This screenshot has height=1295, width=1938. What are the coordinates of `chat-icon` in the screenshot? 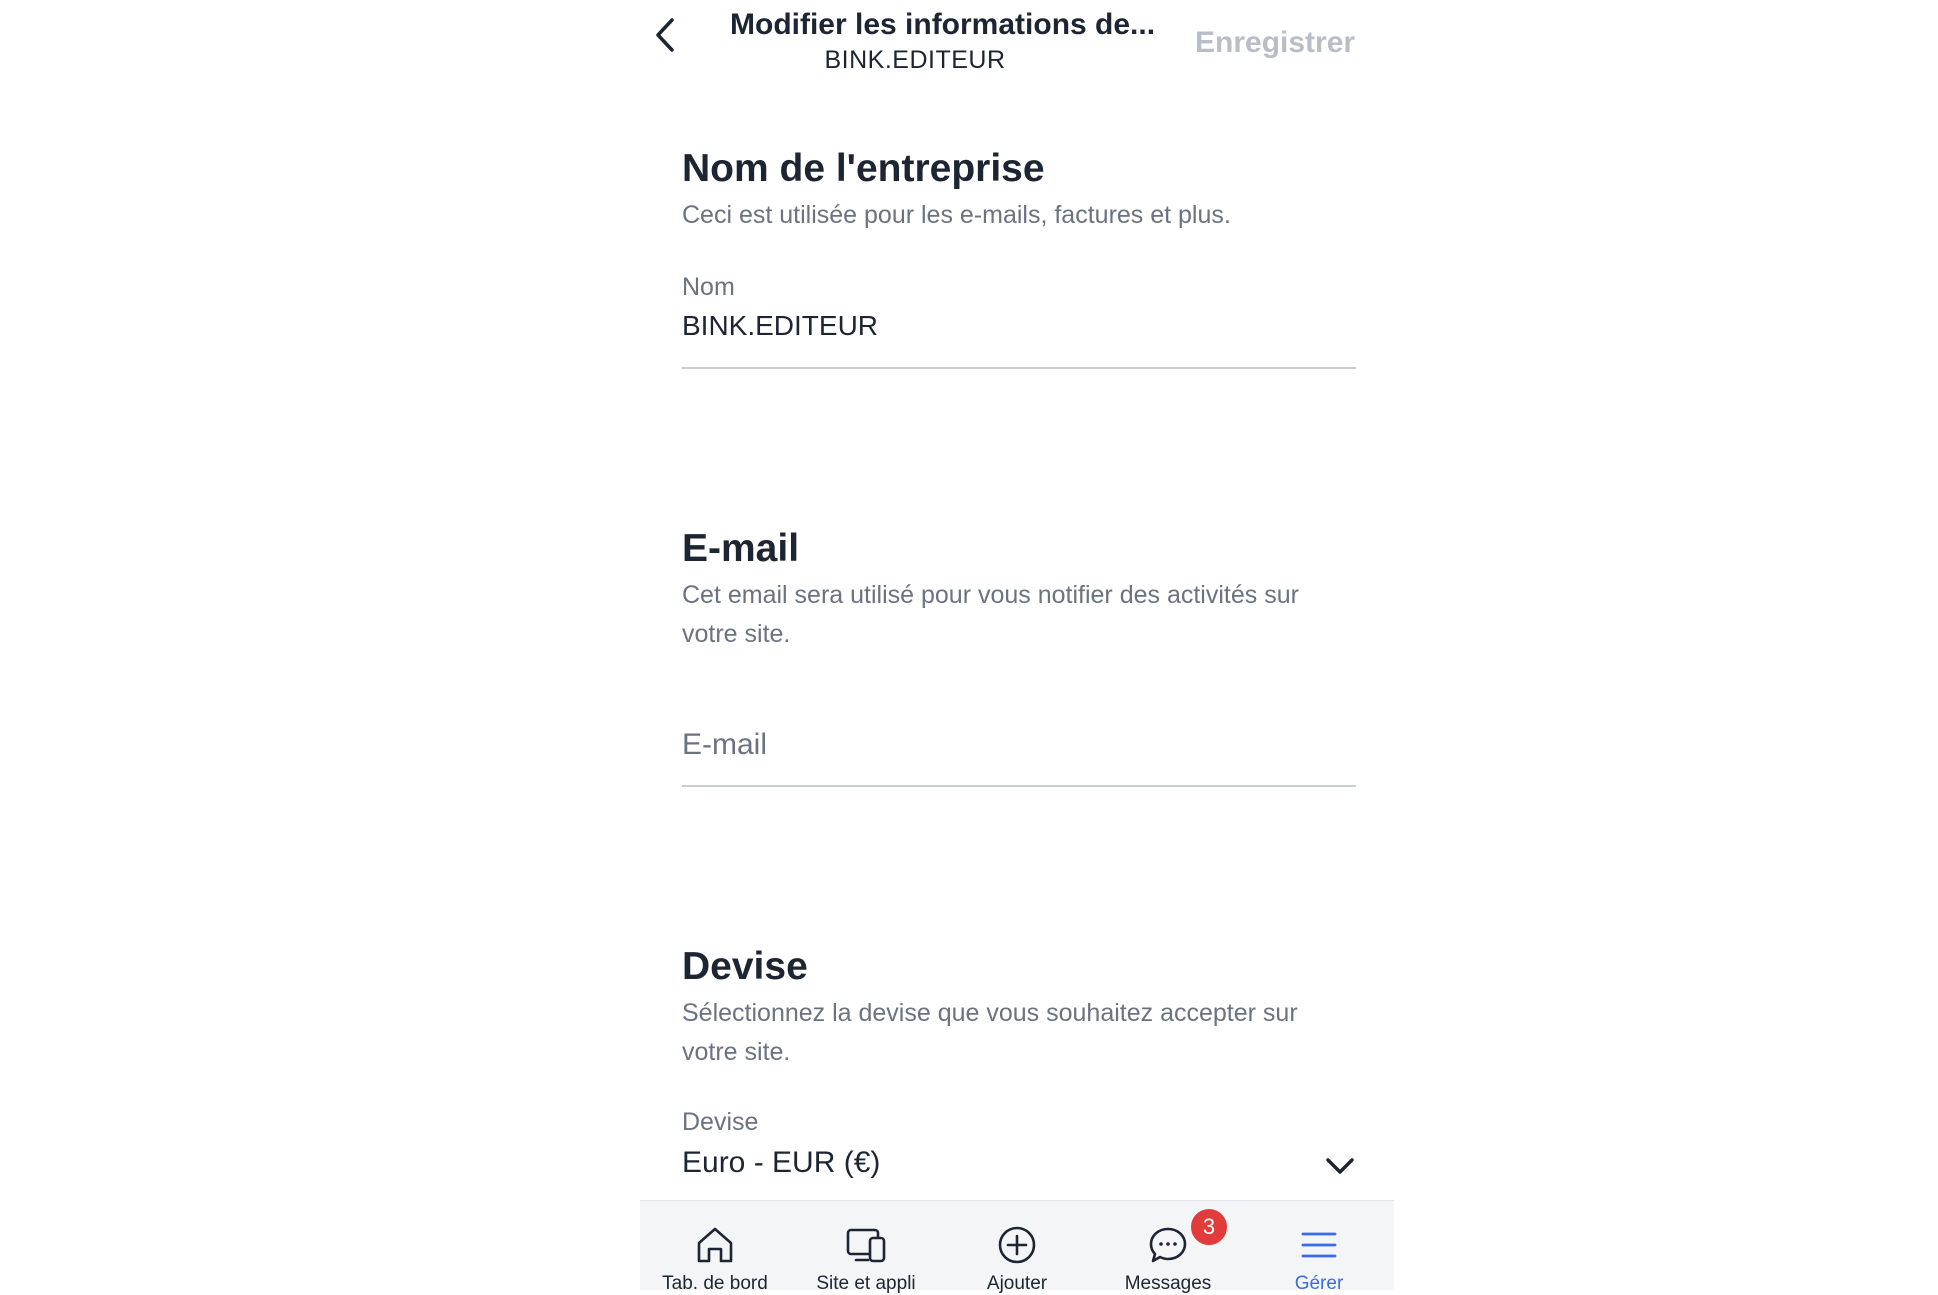 It's located at (1168, 1245).